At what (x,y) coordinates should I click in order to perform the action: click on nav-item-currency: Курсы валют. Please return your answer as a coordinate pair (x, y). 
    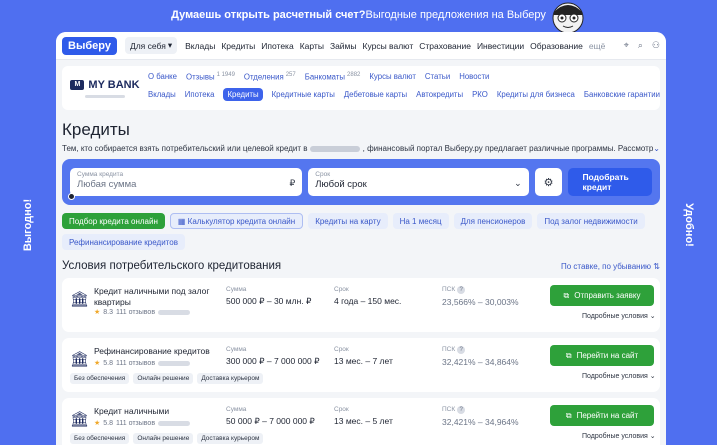
    Looking at the image, I should click on (388, 46).